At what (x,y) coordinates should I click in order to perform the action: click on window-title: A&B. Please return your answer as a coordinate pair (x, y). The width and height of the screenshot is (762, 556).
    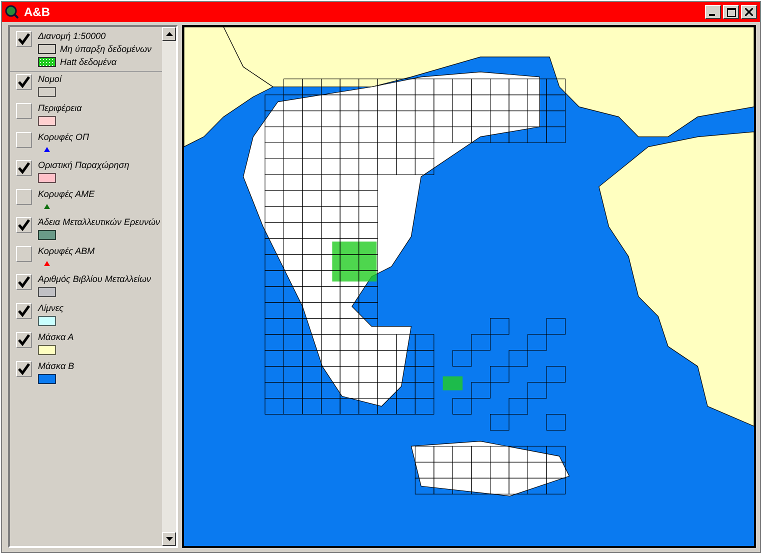
    Looking at the image, I should click on (37, 12).